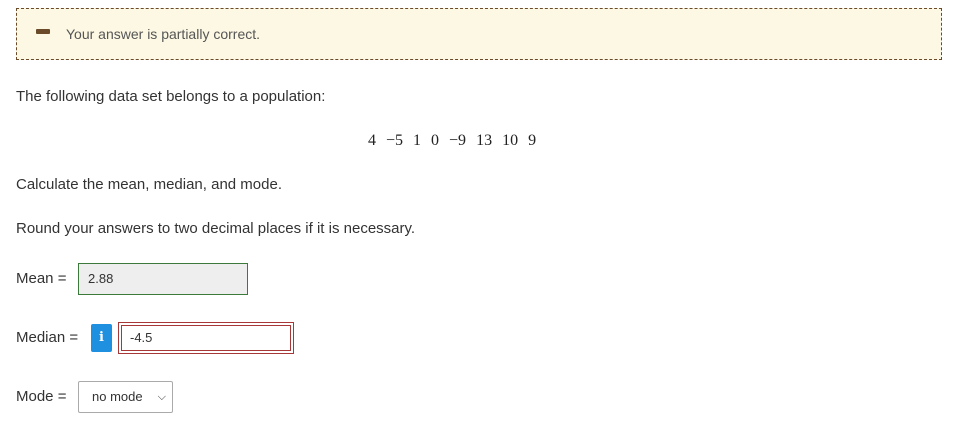 Image resolution: width=962 pixels, height=422 pixels. What do you see at coordinates (47, 337) in the screenshot?
I see `median-label: Median =` at bounding box center [47, 337].